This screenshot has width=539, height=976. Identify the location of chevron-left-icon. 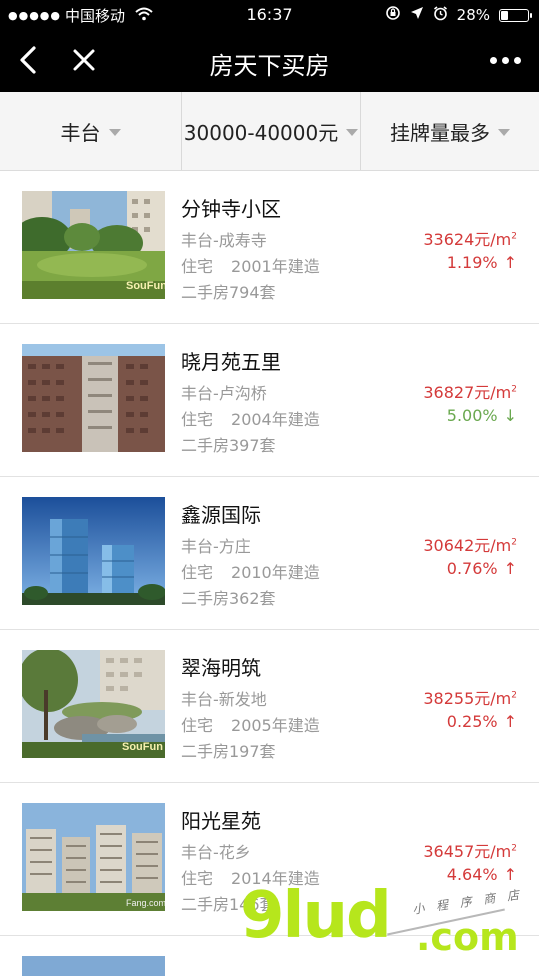
(28, 60).